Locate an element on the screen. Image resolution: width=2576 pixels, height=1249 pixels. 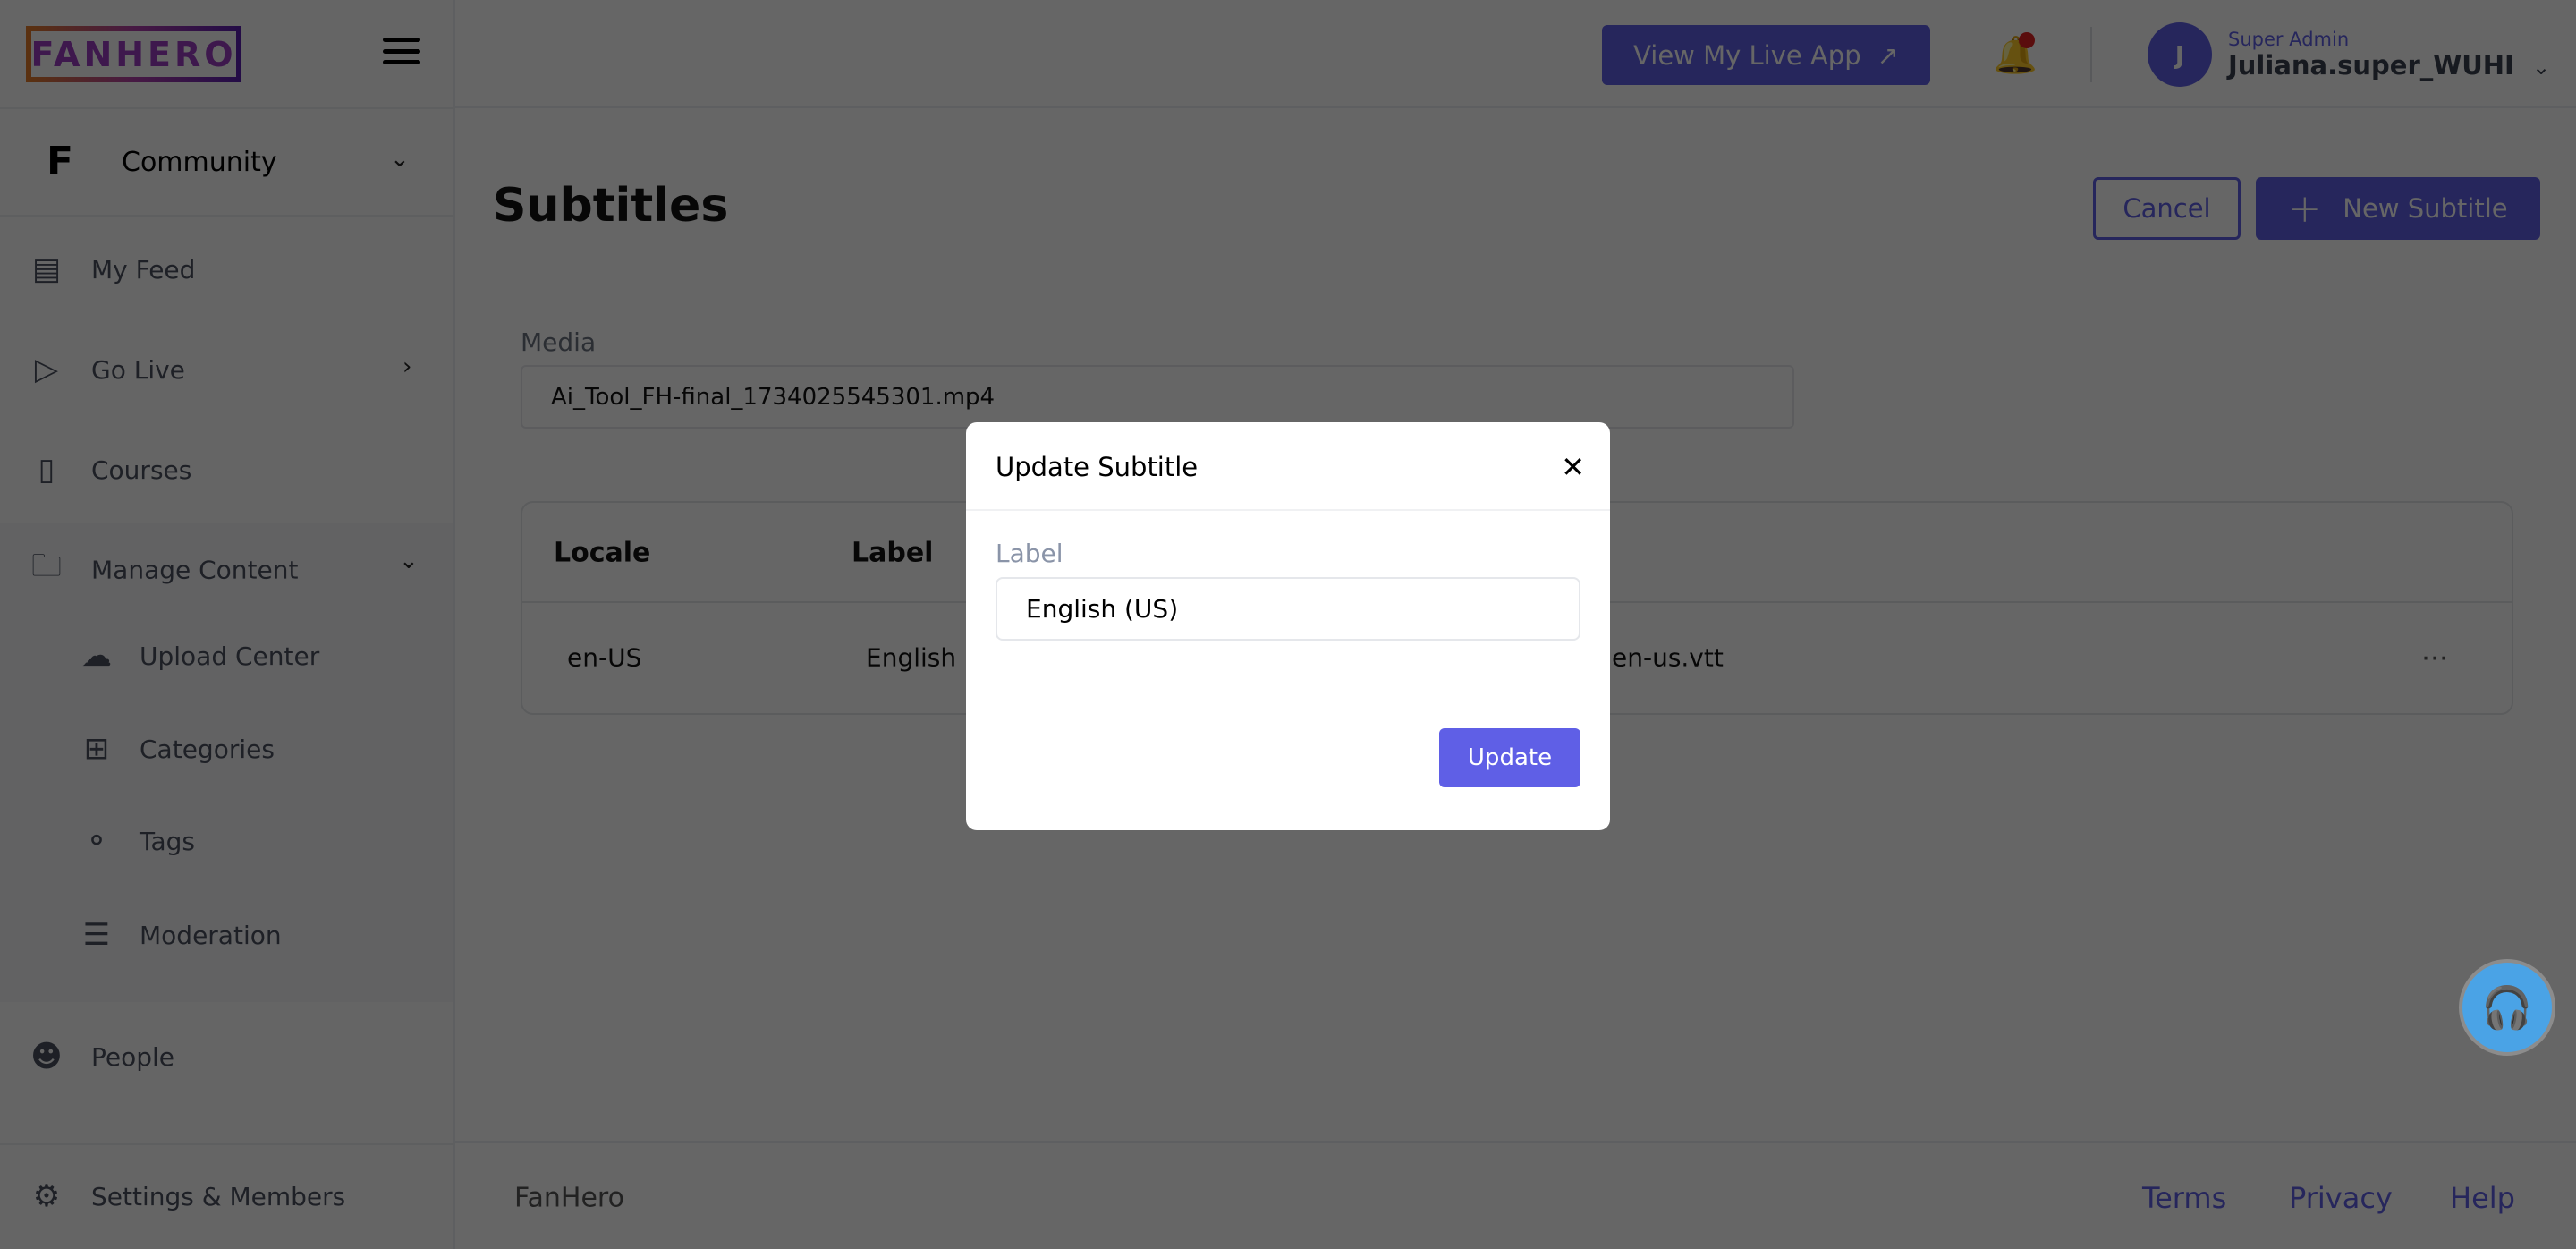
sidebar-item-go-live: ▷ Go Live is located at coordinates (106, 369).